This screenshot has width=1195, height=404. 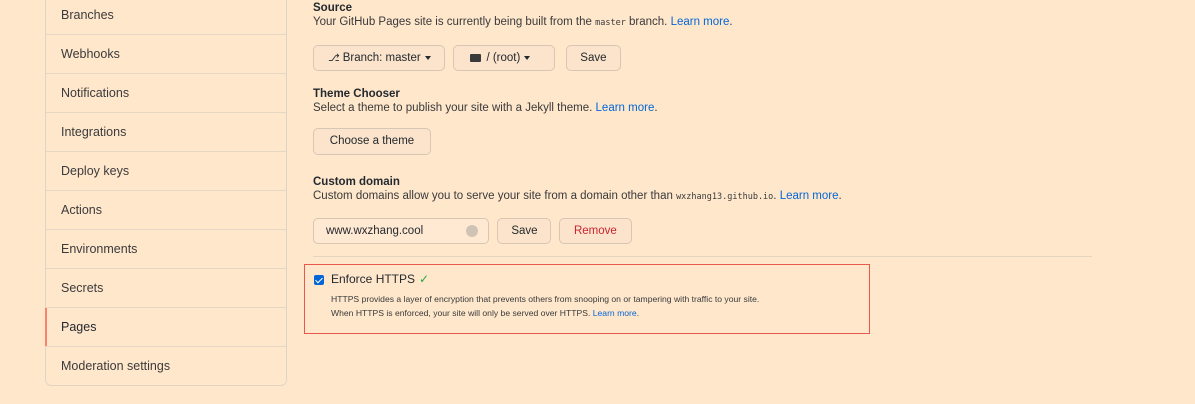 What do you see at coordinates (90, 54) in the screenshot?
I see `sidebar-item-label: Webhooks` at bounding box center [90, 54].